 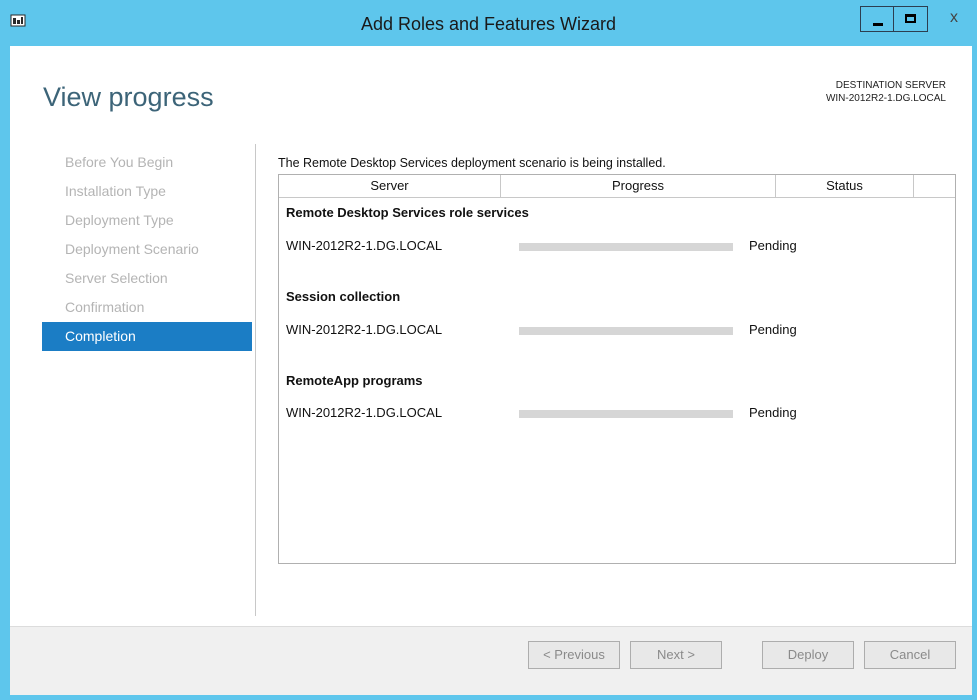 What do you see at coordinates (890, 85) in the screenshot?
I see `destination-label: DESTINATION SERVER` at bounding box center [890, 85].